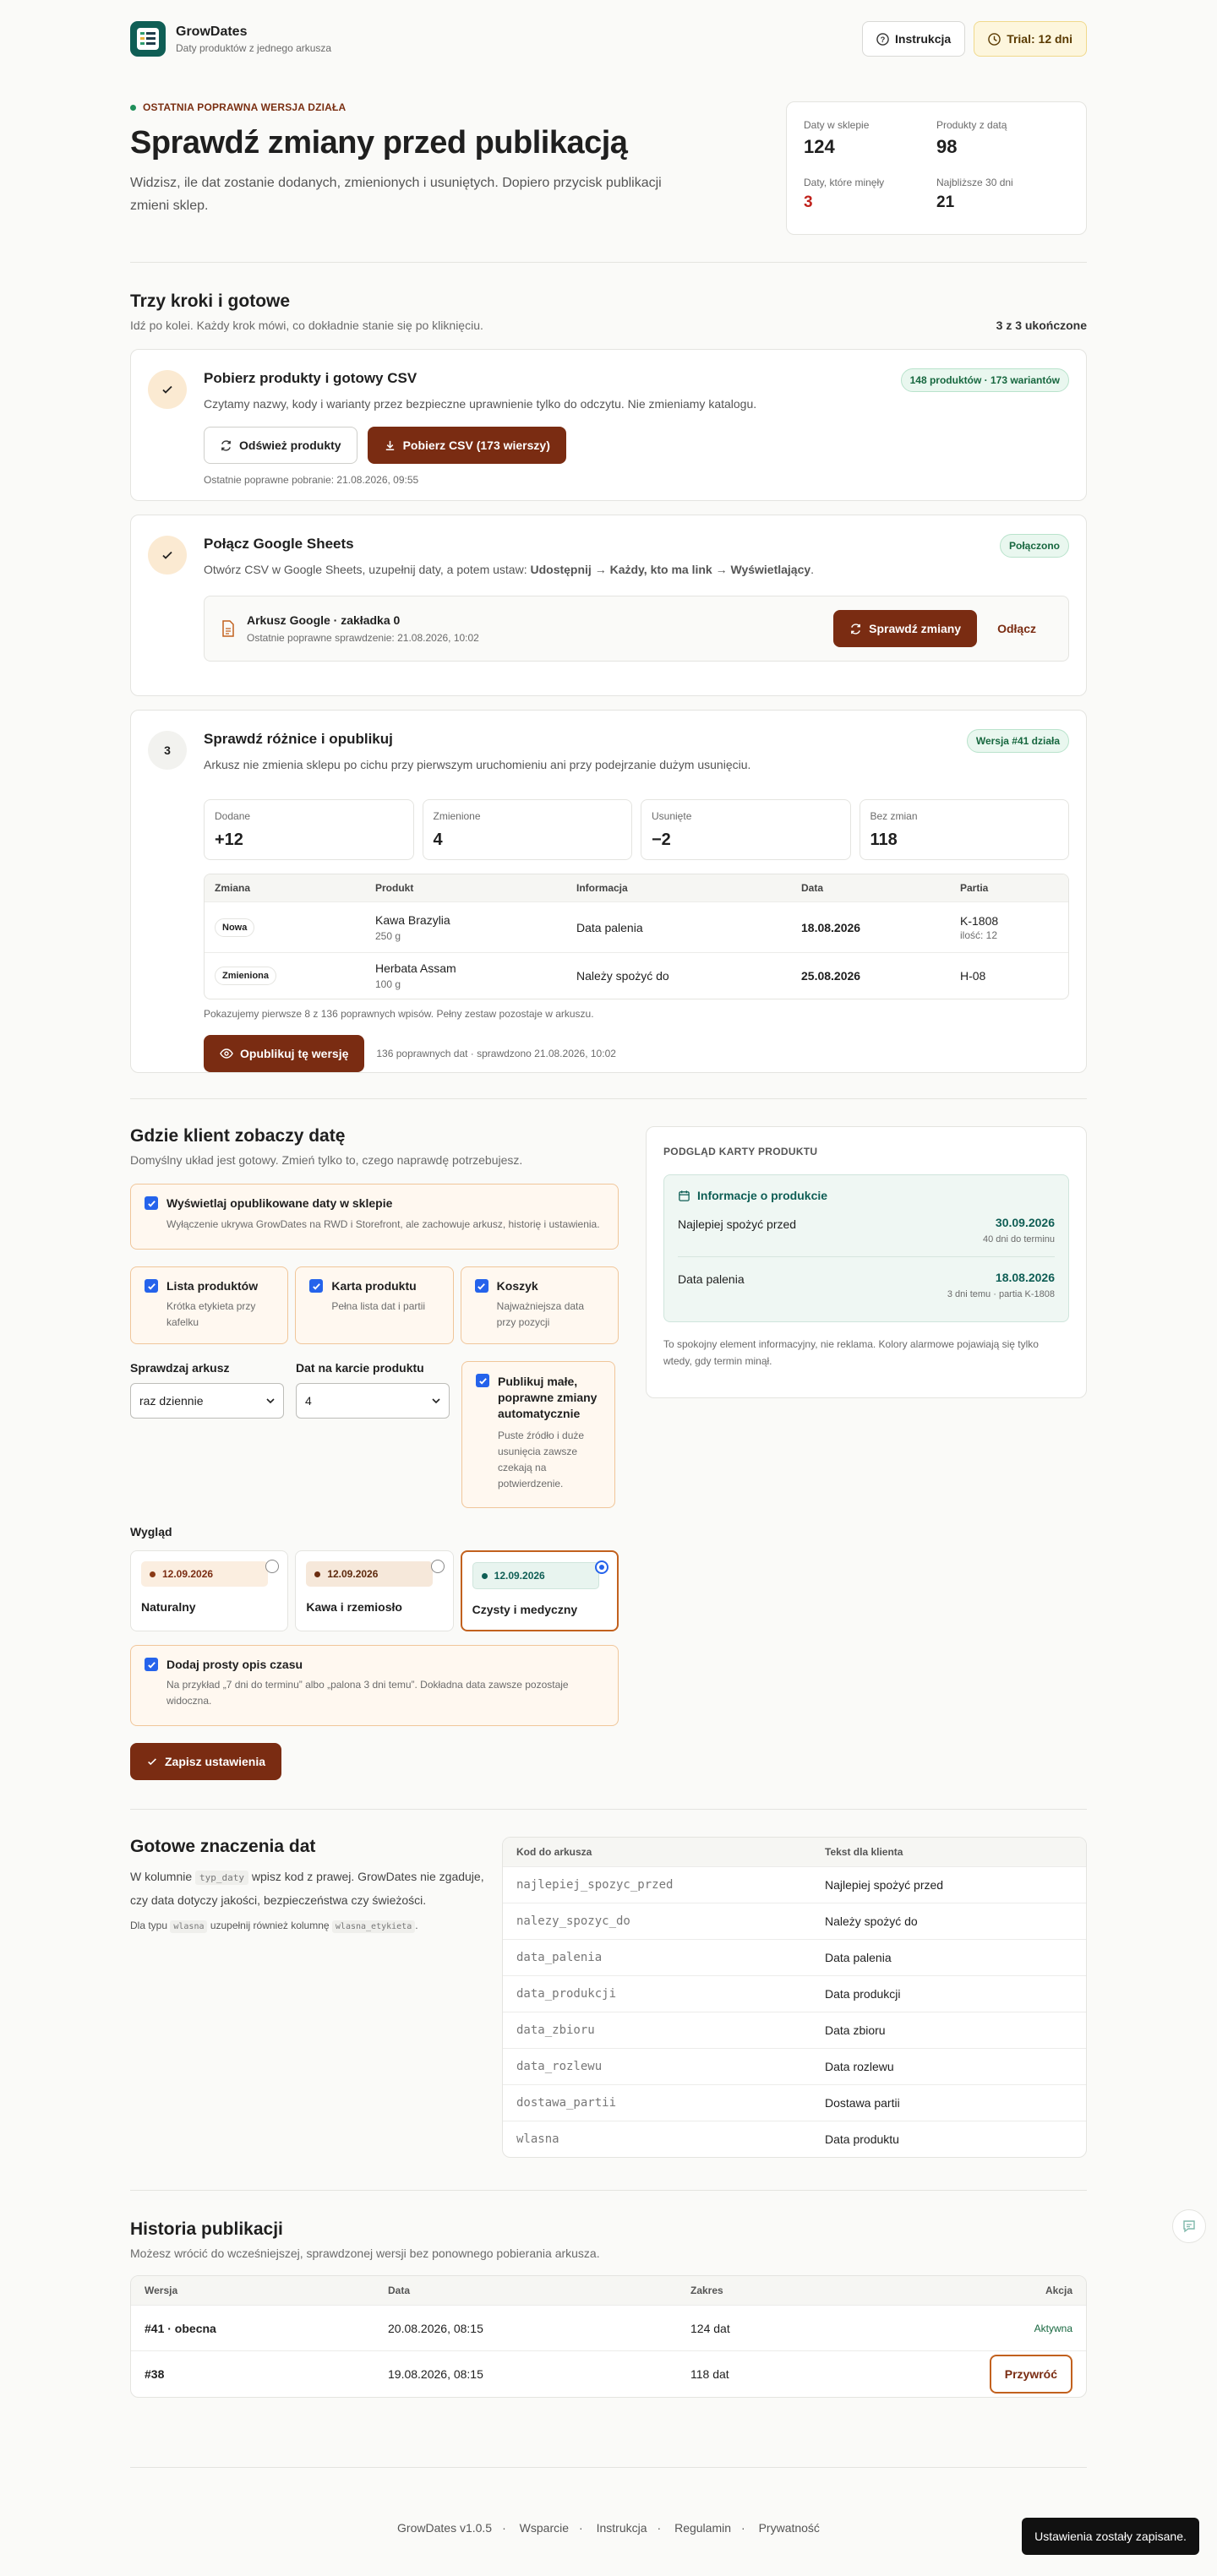 This screenshot has width=1217, height=2576. I want to click on meaning-code: data_produkcji, so click(657, 1993).